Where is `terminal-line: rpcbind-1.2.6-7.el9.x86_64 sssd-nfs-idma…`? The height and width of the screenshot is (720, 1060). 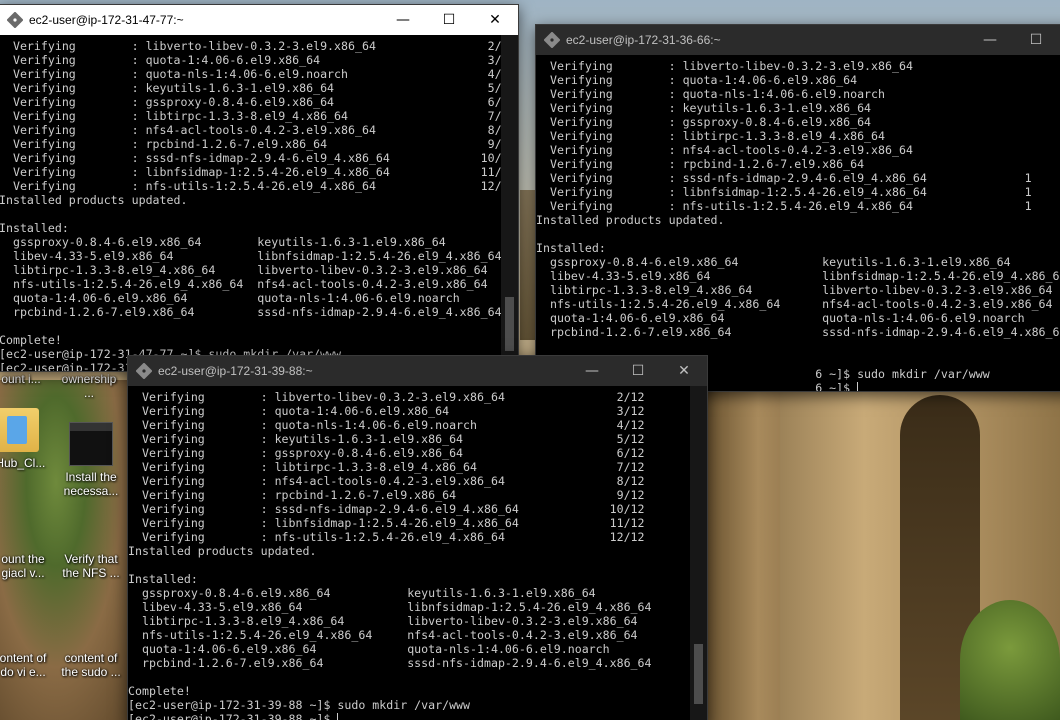 terminal-line: rpcbind-1.2.6-7.el9.x86_64 sssd-nfs-idma… is located at coordinates (798, 332).